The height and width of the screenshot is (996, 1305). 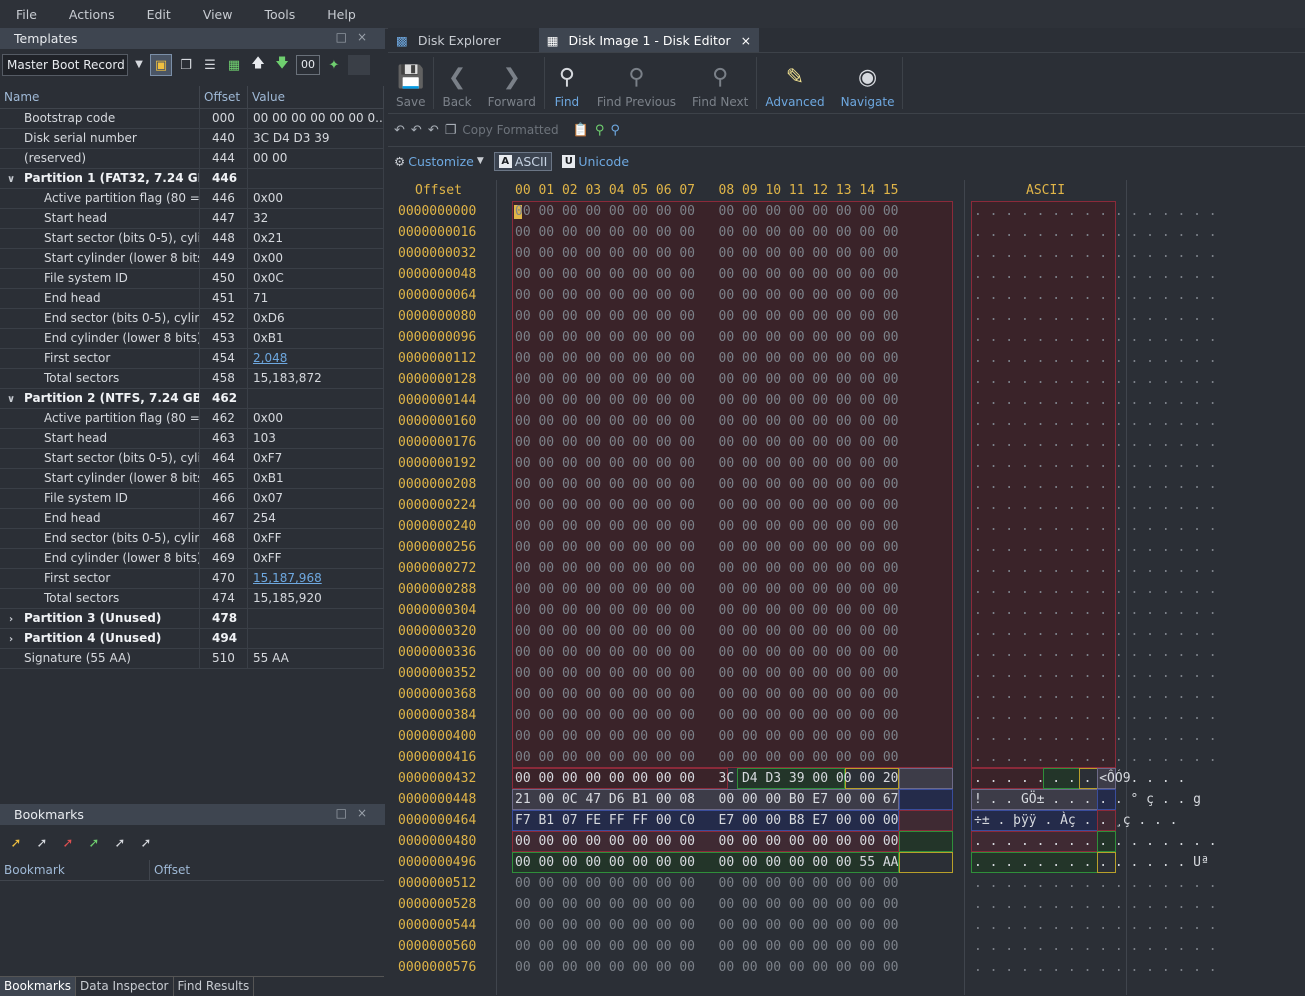 What do you see at coordinates (192, 319) in the screenshot?
I see `template-row: End sector (bits 0-5), cylin... 452 0xD6` at bounding box center [192, 319].